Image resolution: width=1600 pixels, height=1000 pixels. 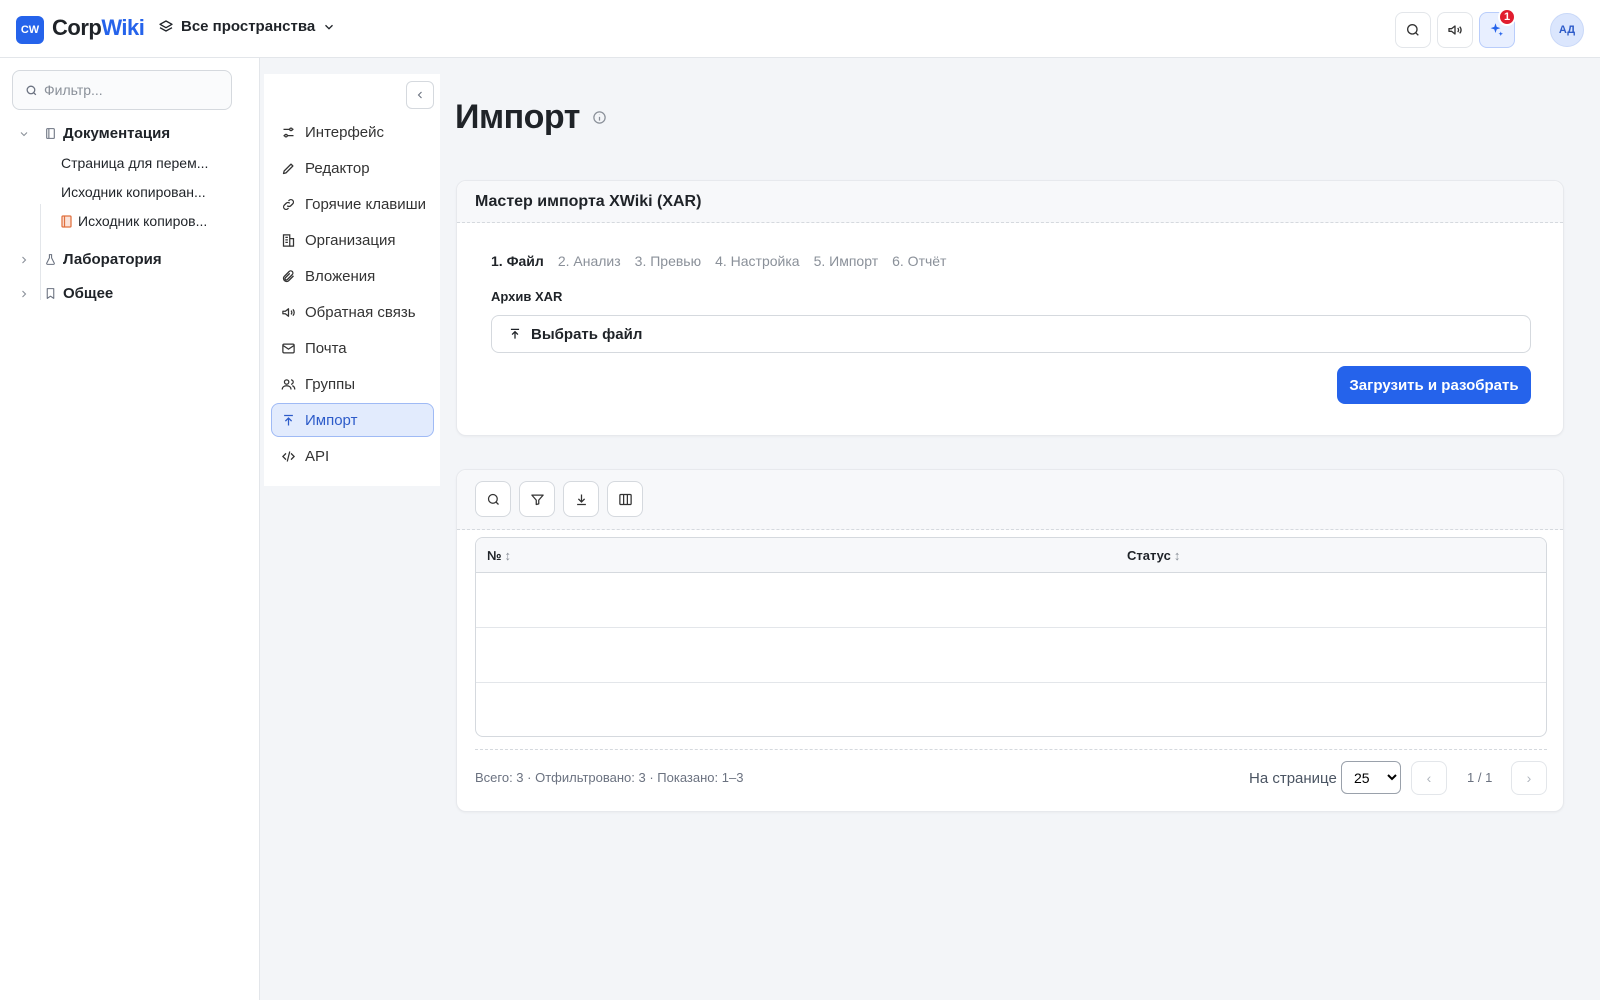 I want to click on step-settings: 4. Настройка, so click(x=757, y=261).